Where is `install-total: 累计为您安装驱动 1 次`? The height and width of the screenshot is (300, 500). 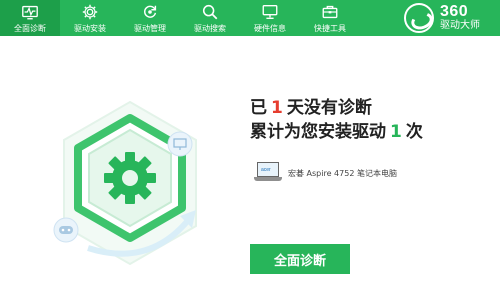
install-total: 累计为您安装驱动 1 次 is located at coordinates (370, 132).